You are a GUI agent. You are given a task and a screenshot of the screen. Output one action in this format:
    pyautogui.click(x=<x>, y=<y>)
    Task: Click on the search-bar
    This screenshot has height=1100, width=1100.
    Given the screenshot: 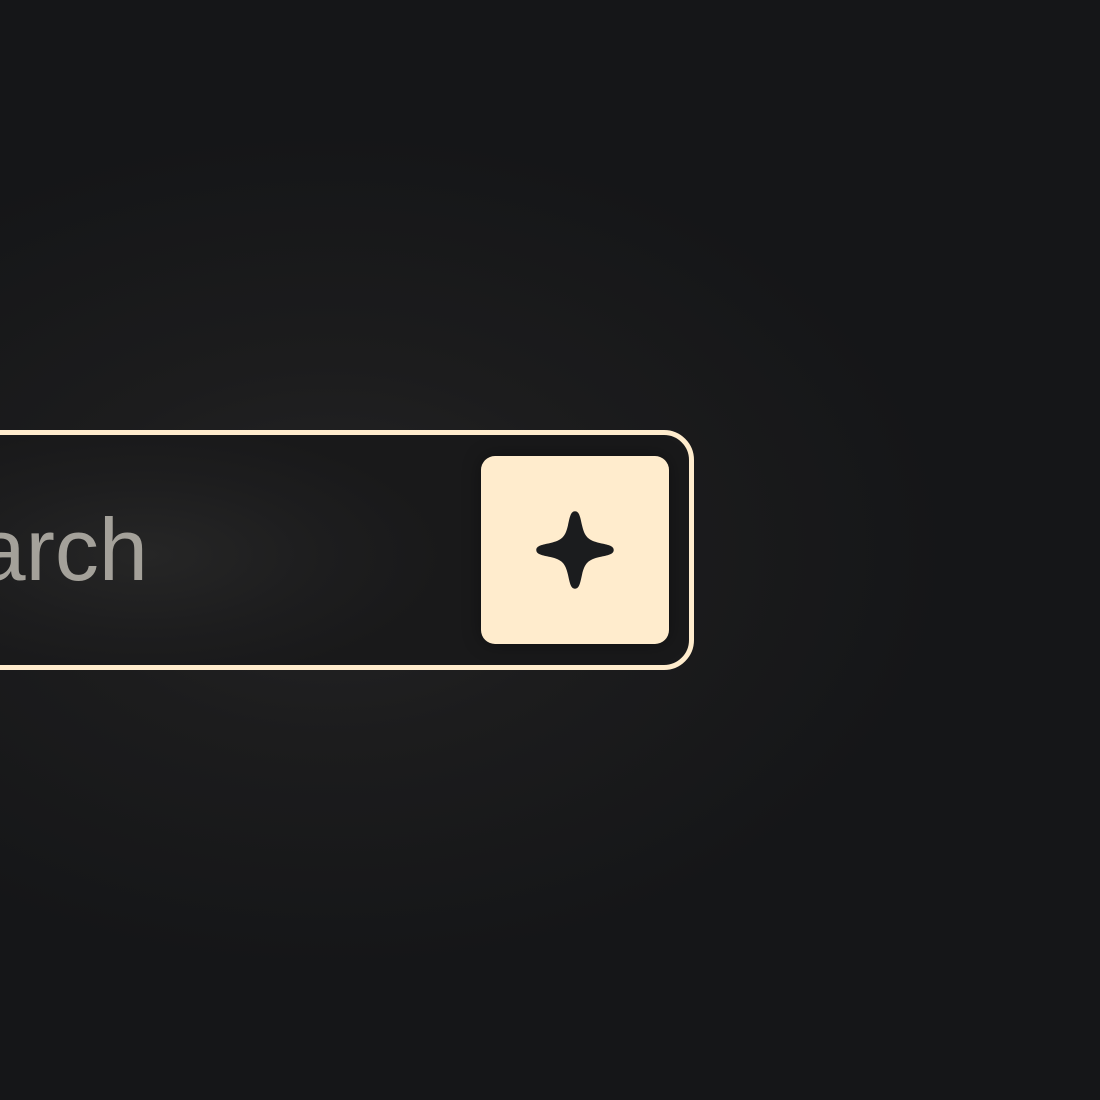 What is the action you would take?
    pyautogui.click(x=347, y=550)
    